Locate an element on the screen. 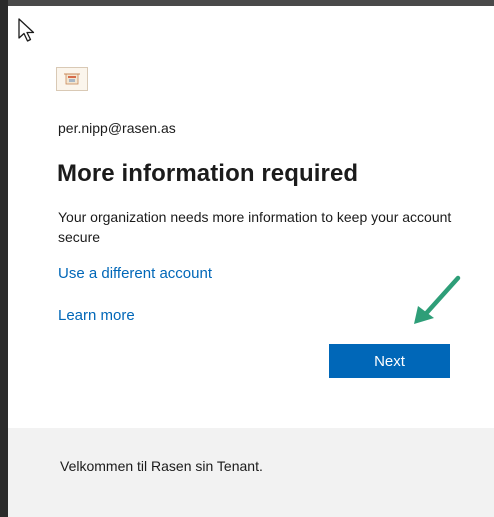  window-left-border is located at coordinates (4, 258).